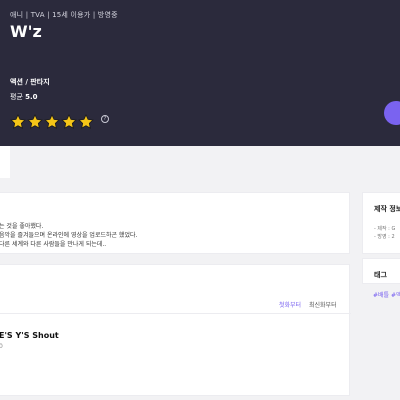  Describe the element at coordinates (392, 113) in the screenshot. I see `action-button` at that location.